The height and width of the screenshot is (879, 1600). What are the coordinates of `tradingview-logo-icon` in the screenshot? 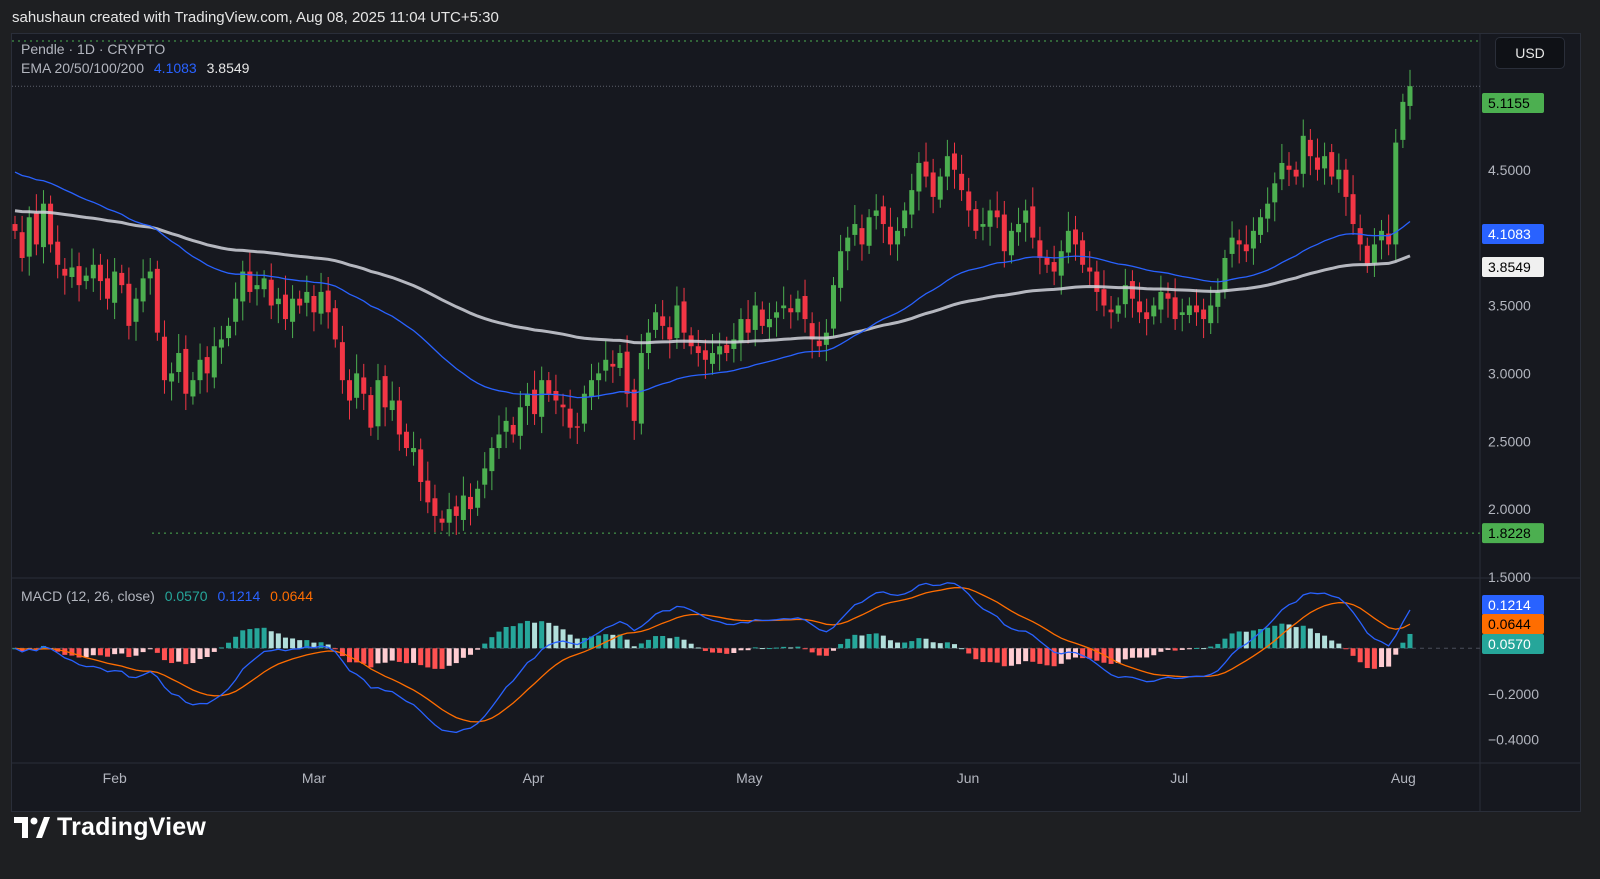 It's located at (32, 827).